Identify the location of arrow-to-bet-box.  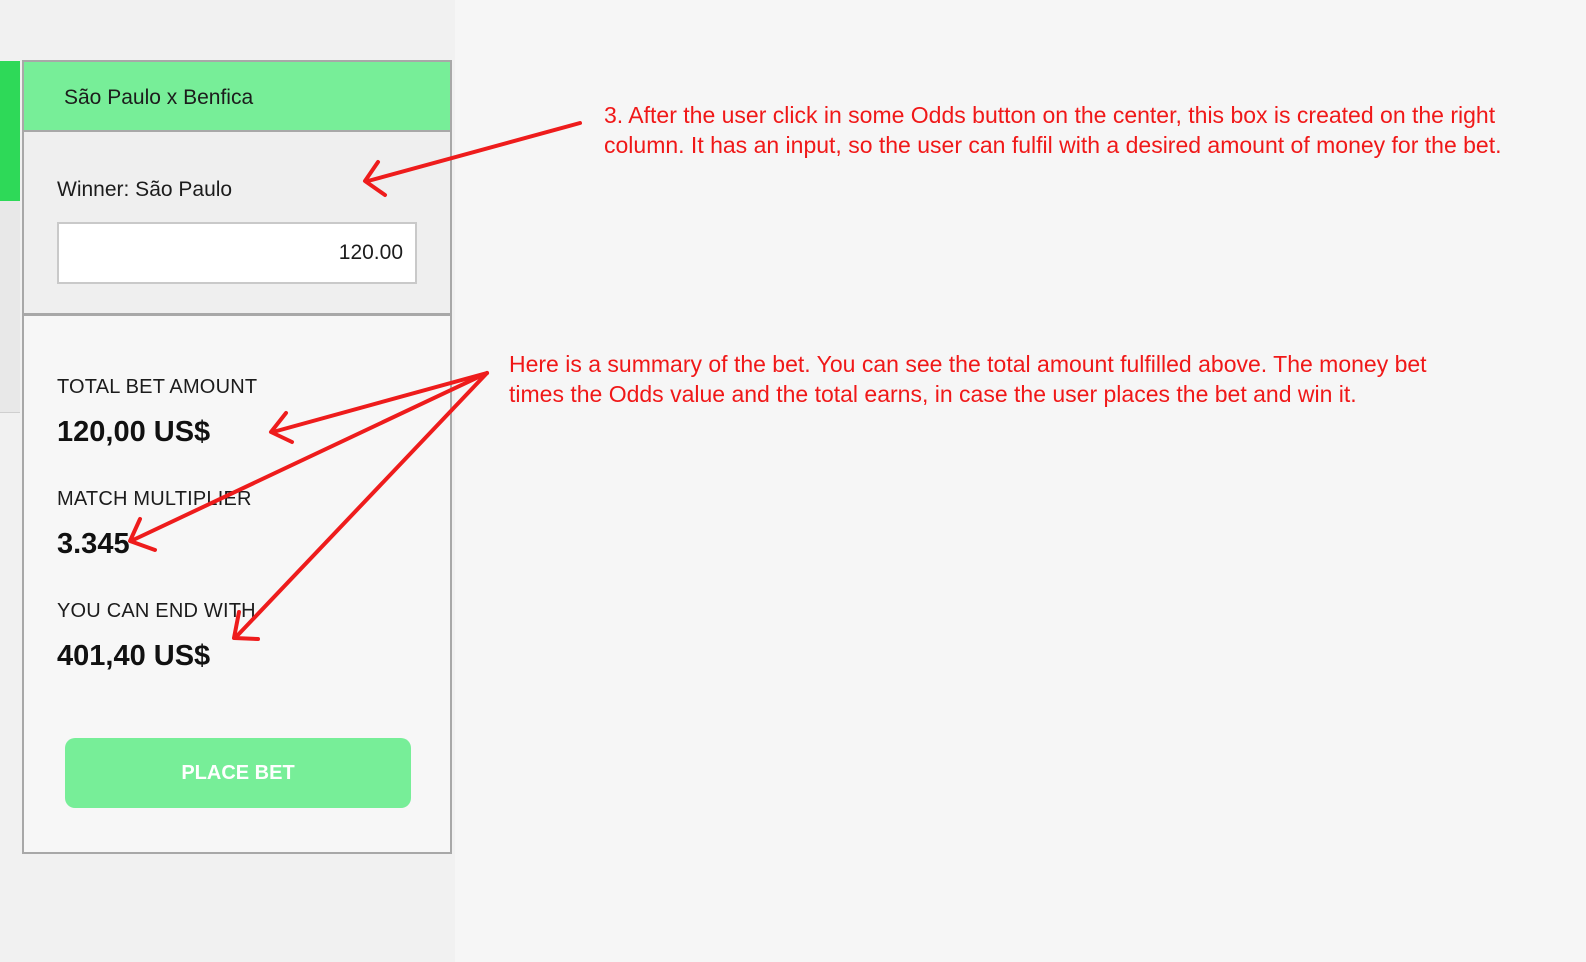
(472, 159).